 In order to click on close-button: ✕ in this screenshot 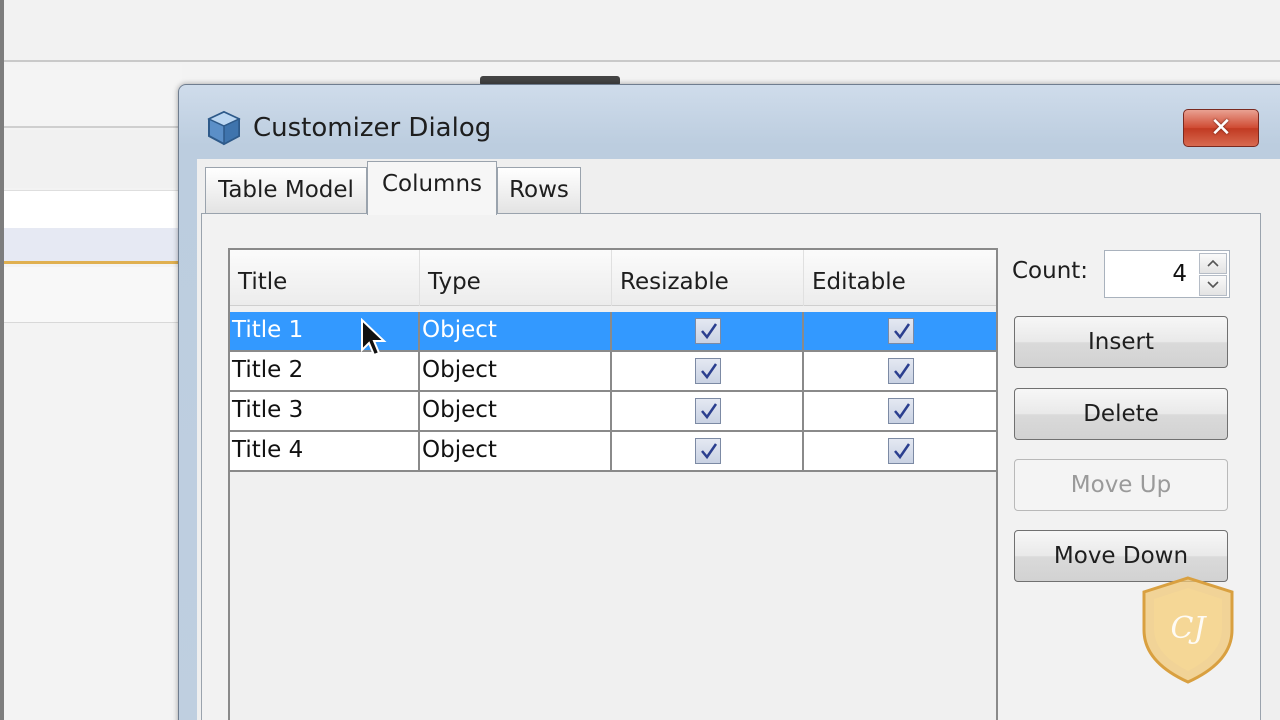, I will do `click(1221, 128)`.